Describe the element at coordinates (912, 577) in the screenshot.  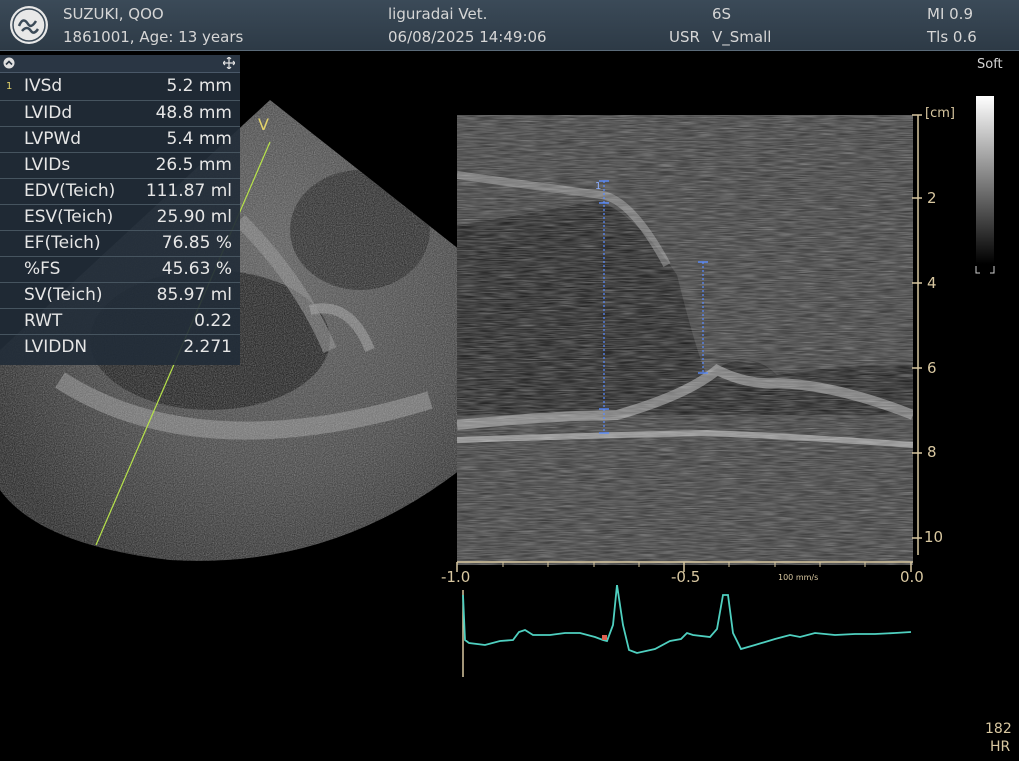
I see `time-tick: 0.0` at that location.